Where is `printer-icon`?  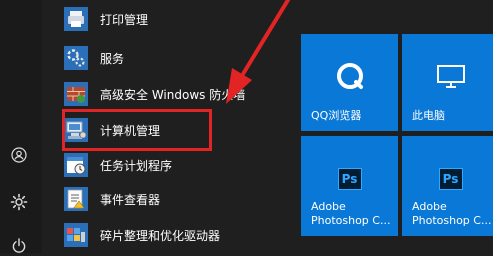
printer-icon is located at coordinates (76, 19).